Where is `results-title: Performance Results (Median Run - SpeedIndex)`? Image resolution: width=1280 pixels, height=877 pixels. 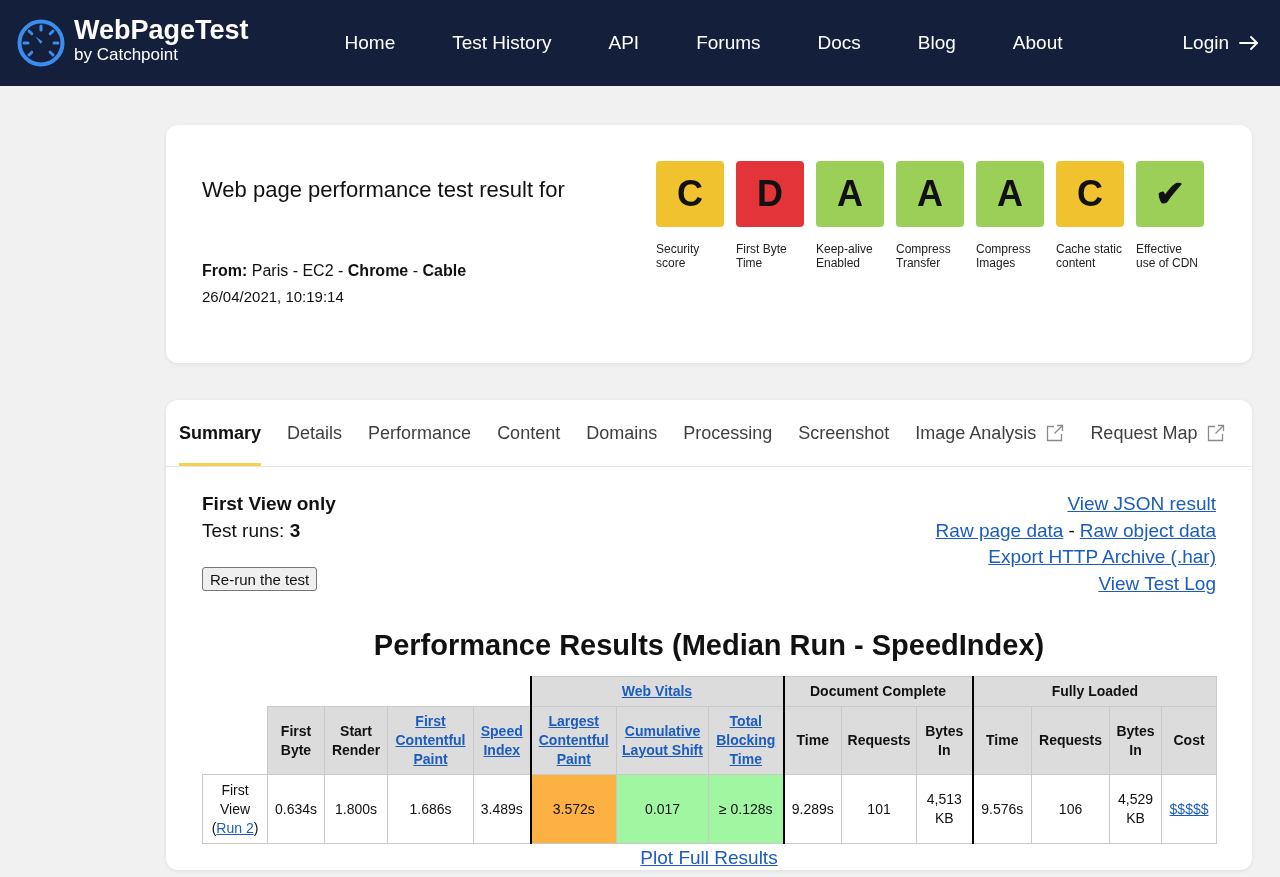
results-title: Performance Results (Median Run - SpeedIndex) is located at coordinates (709, 645).